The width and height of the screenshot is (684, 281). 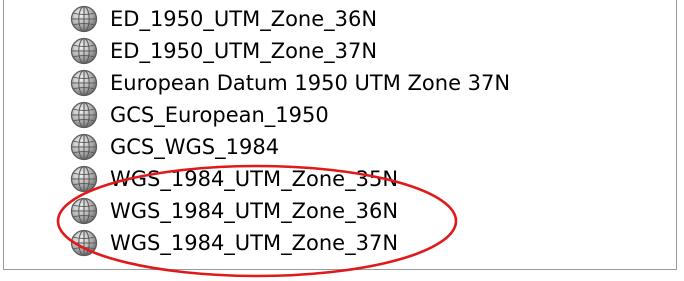 I want to click on list-item-ed-1950-utm-zone-36n: ED_1950_UTM_Zone_36N, so click(x=290, y=19).